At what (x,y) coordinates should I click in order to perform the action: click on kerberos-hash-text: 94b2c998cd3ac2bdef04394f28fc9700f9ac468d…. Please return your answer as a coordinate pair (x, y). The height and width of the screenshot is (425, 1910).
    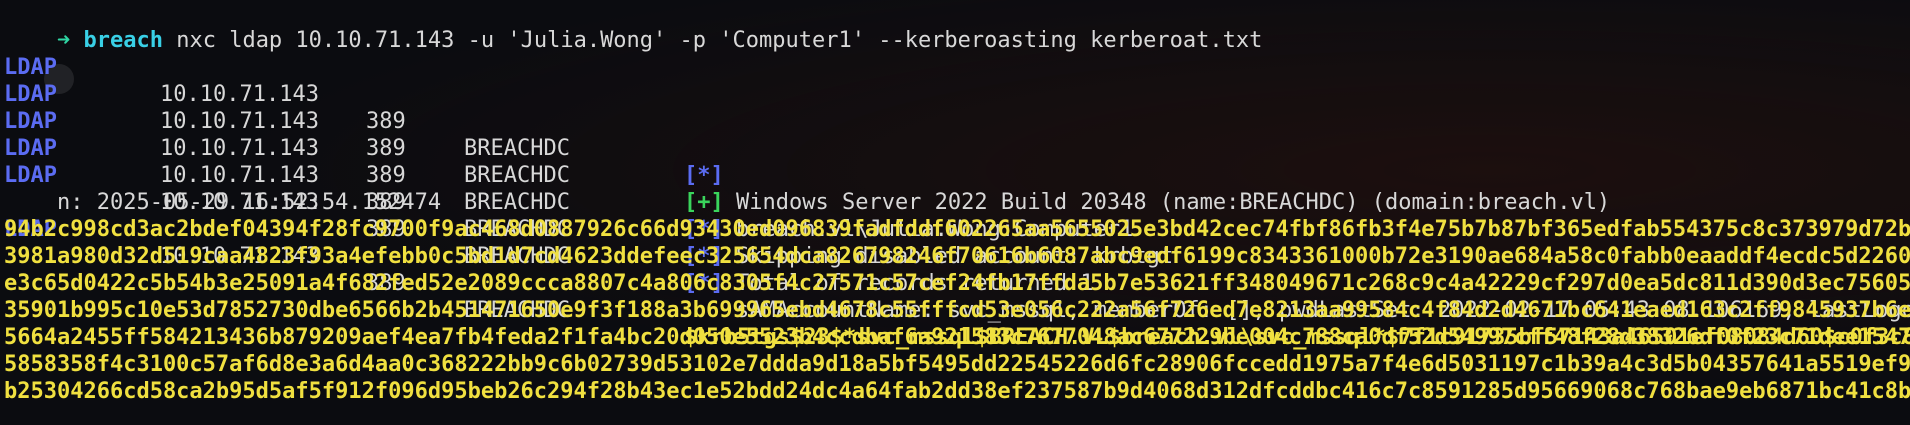
    Looking at the image, I should click on (957, 229).